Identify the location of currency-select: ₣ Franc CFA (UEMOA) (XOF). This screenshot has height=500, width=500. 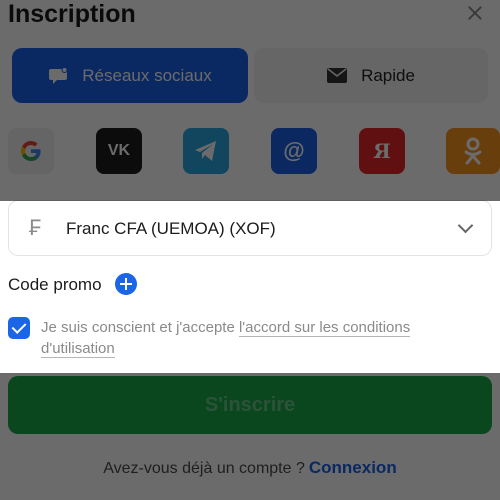
(250, 228).